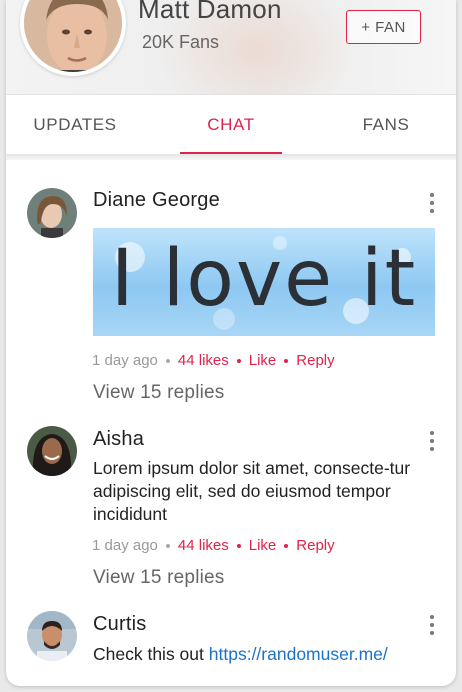 The height and width of the screenshot is (692, 462). I want to click on comment-author: Curtis, so click(119, 624).